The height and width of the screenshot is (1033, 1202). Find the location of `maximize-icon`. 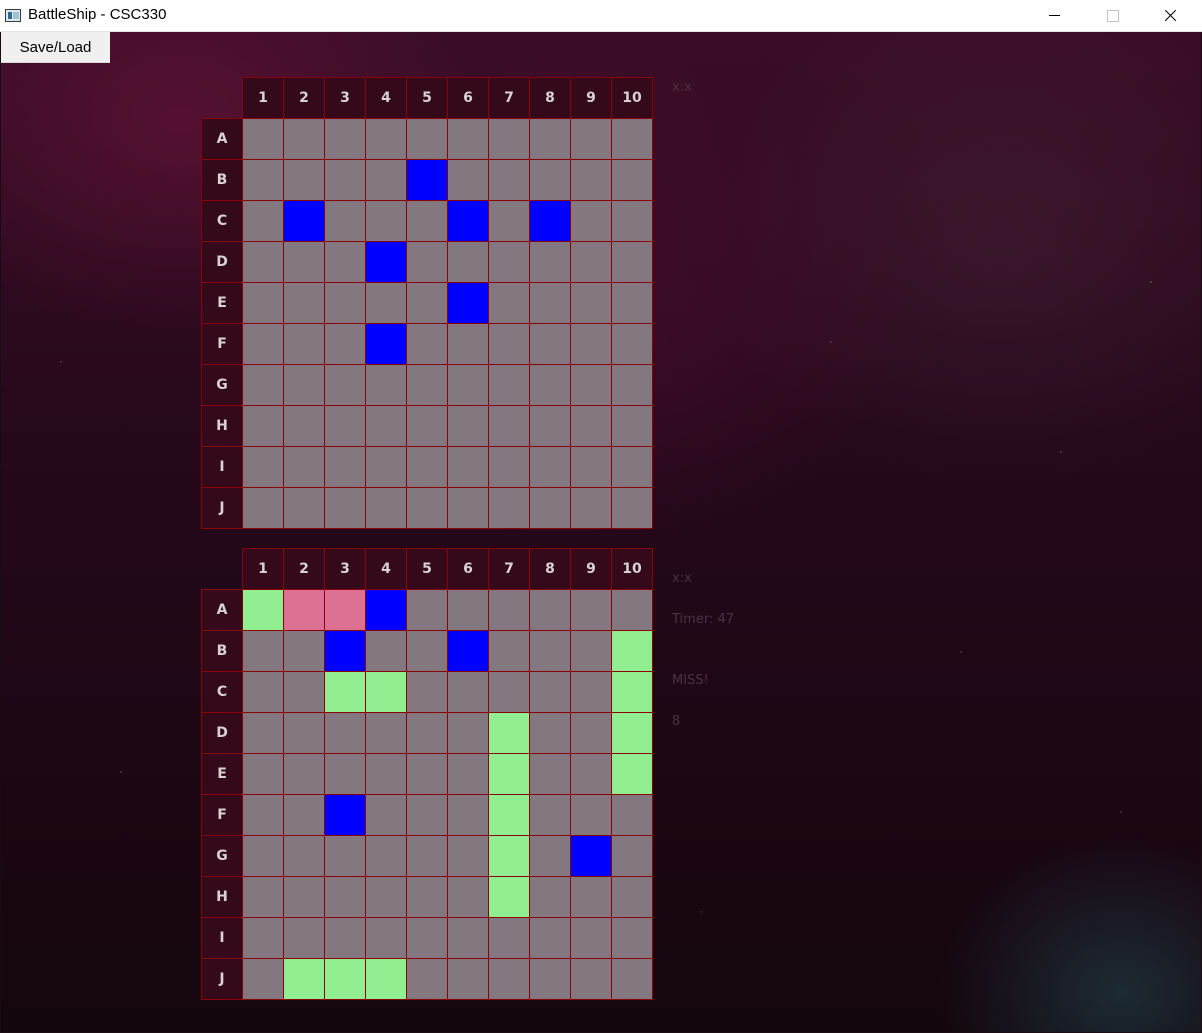

maximize-icon is located at coordinates (1112, 16).